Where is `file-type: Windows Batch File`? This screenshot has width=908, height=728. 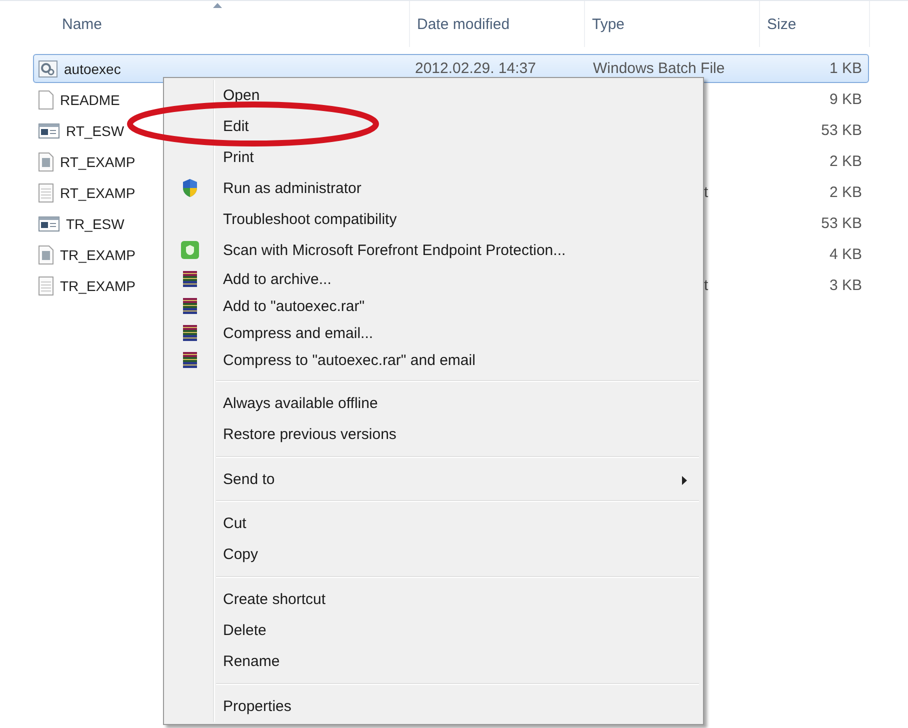 file-type: Windows Batch File is located at coordinates (659, 68).